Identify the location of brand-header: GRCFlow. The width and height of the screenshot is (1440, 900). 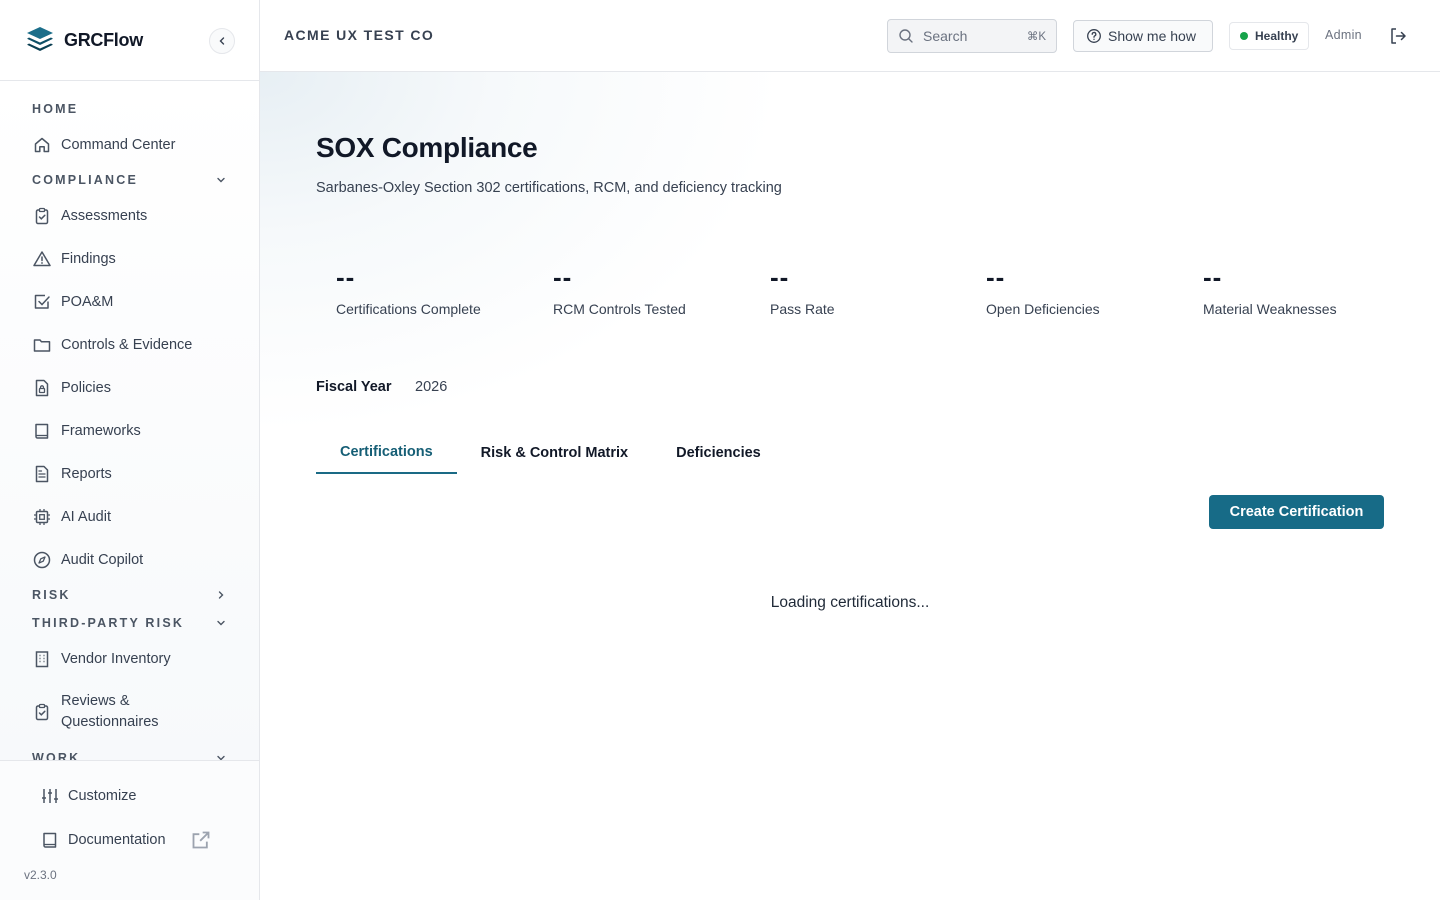
(129, 40).